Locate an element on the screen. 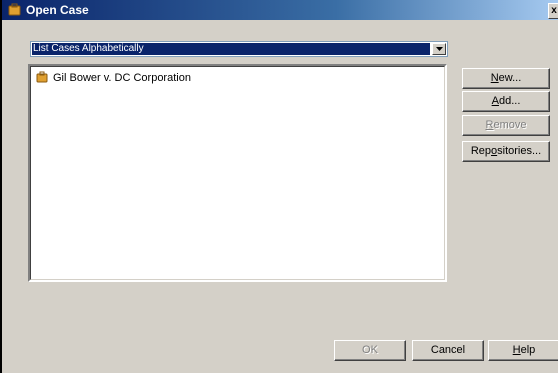 The width and height of the screenshot is (558, 373). sort-dropdown-value: List Cases Alphabetically is located at coordinates (231, 49).